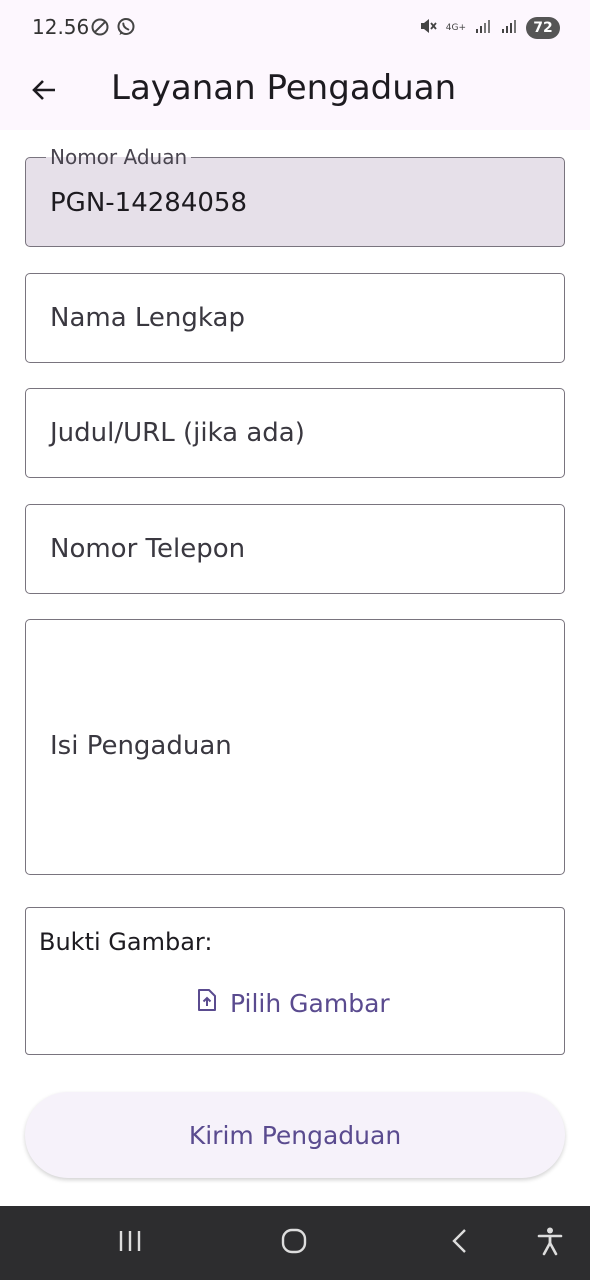  I want to click on pick-image-label: Pilih Gambar, so click(310, 1003).